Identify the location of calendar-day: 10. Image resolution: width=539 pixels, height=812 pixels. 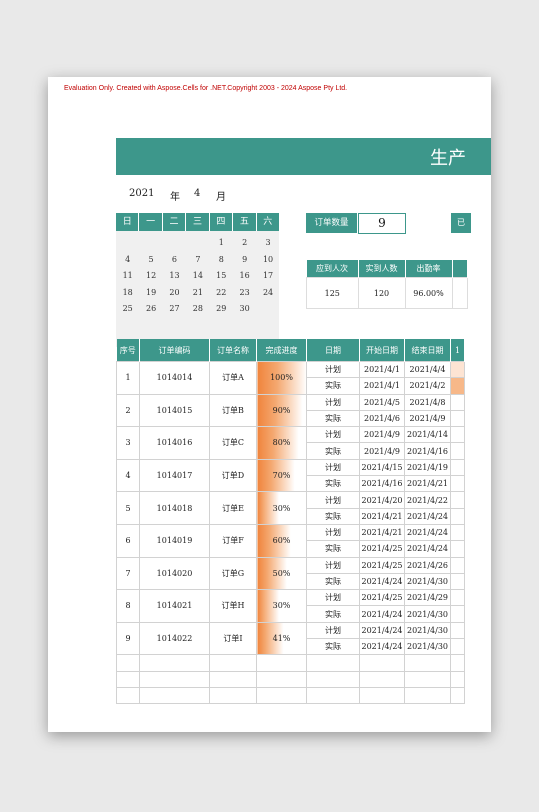
(268, 259).